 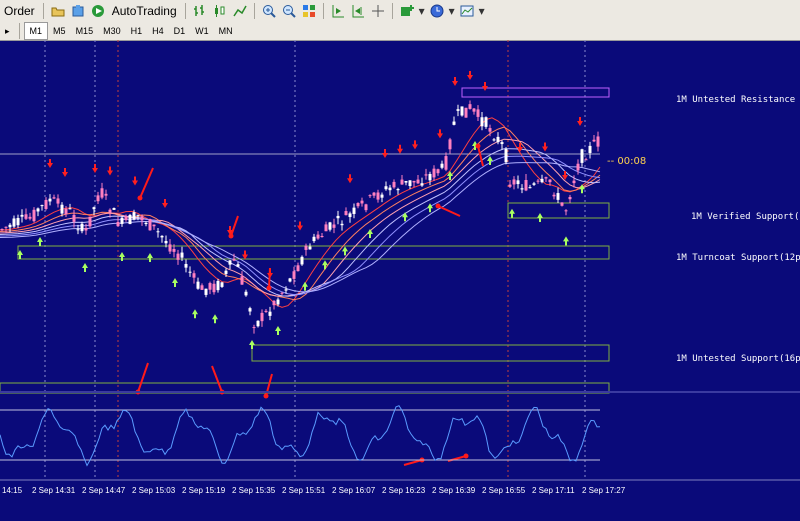 I want to click on zoom-out-icon, so click(x=289, y=11).